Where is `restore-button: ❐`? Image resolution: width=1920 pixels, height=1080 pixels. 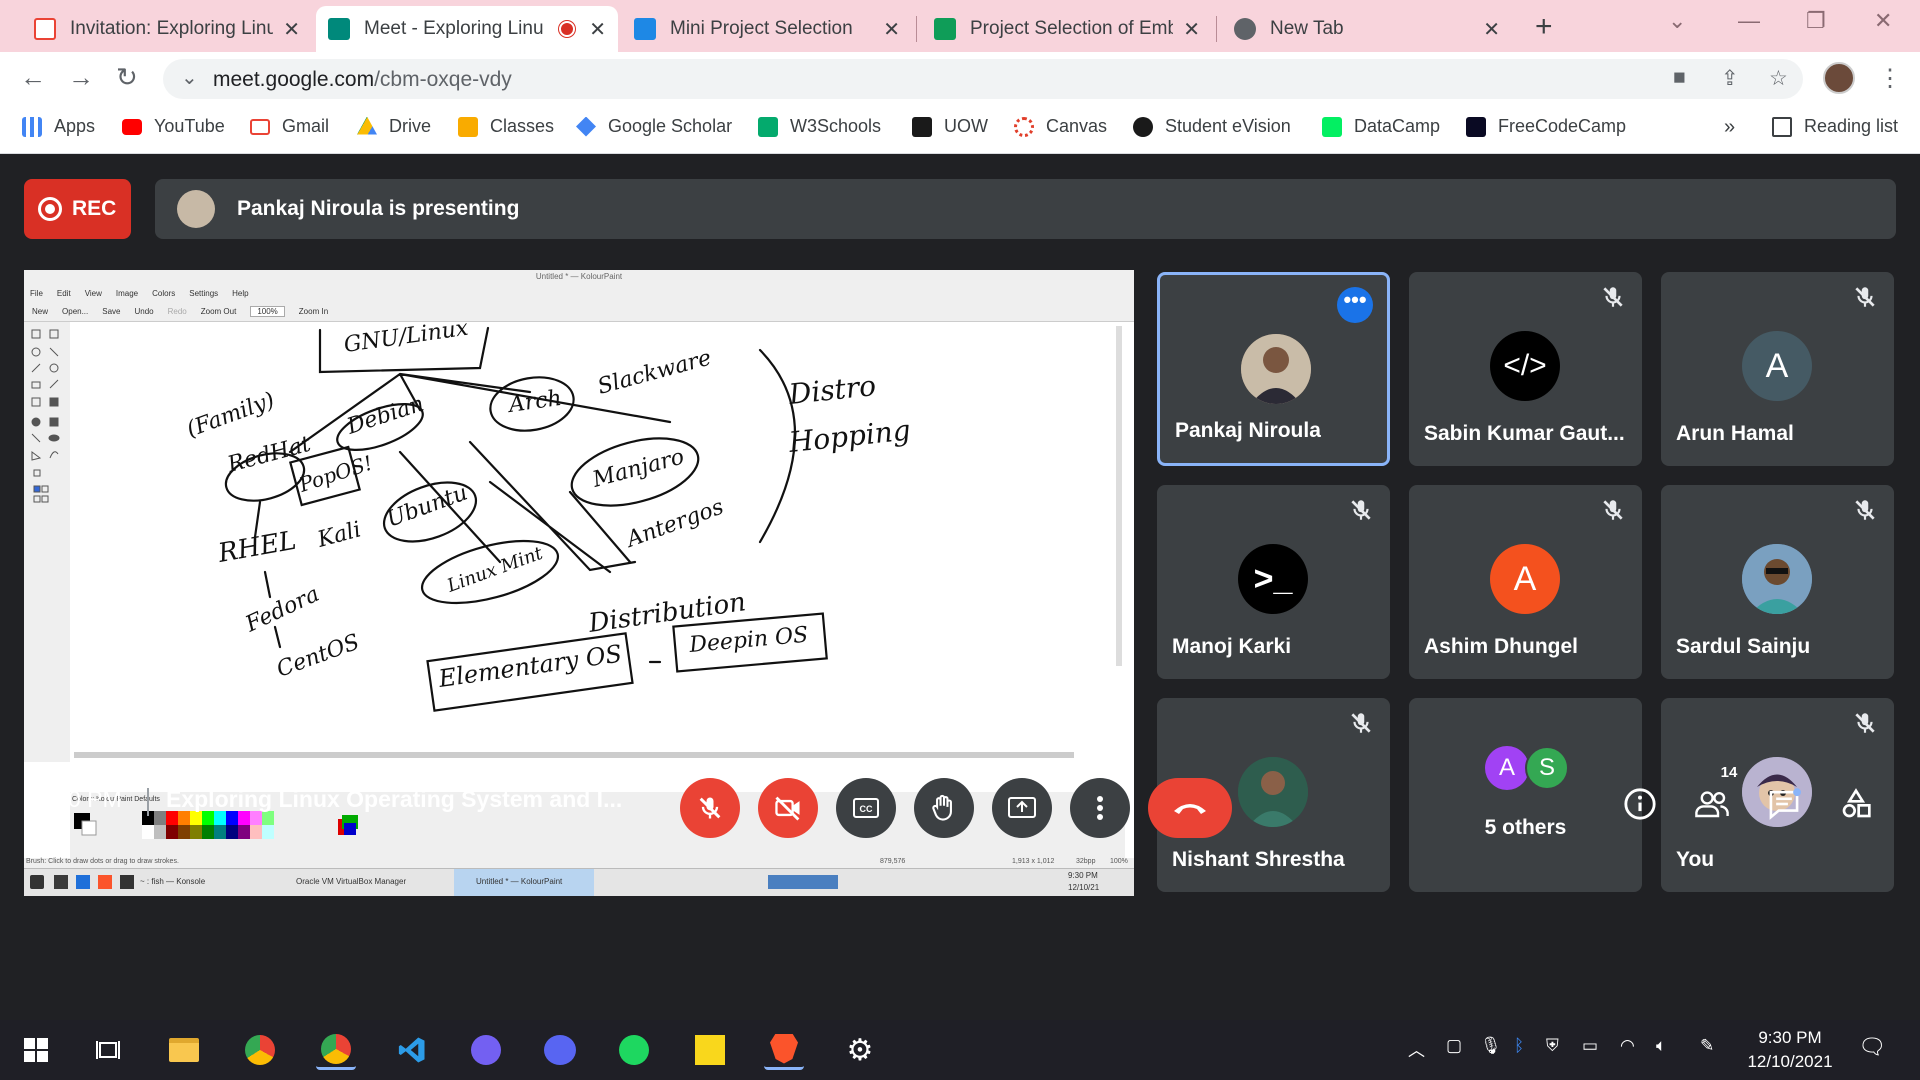 restore-button: ❐ is located at coordinates (1816, 21).